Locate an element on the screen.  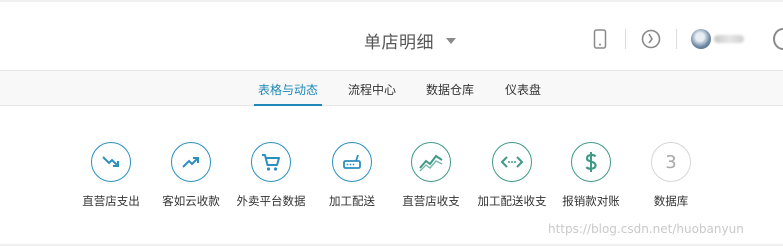
watermark: https://blog.csdn.net/huobanyun is located at coordinates (646, 229).